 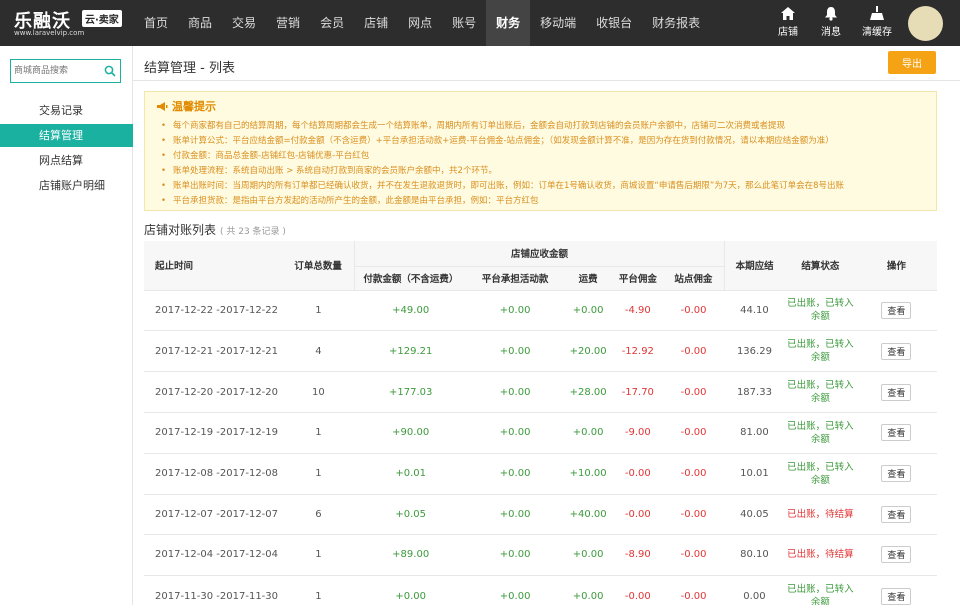 I want to click on col-freight: 运费, so click(x=588, y=278).